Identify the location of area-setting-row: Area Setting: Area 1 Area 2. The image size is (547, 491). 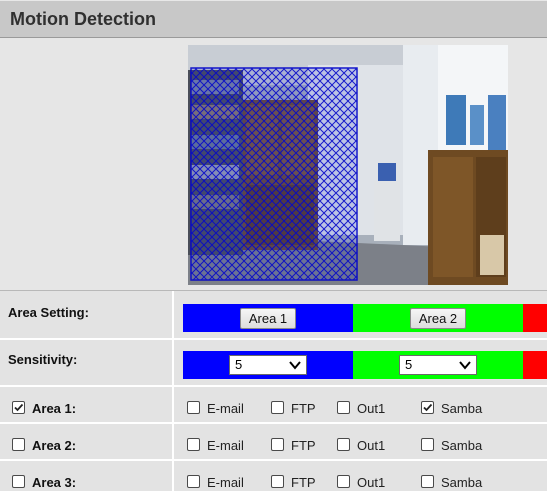
(273, 315).